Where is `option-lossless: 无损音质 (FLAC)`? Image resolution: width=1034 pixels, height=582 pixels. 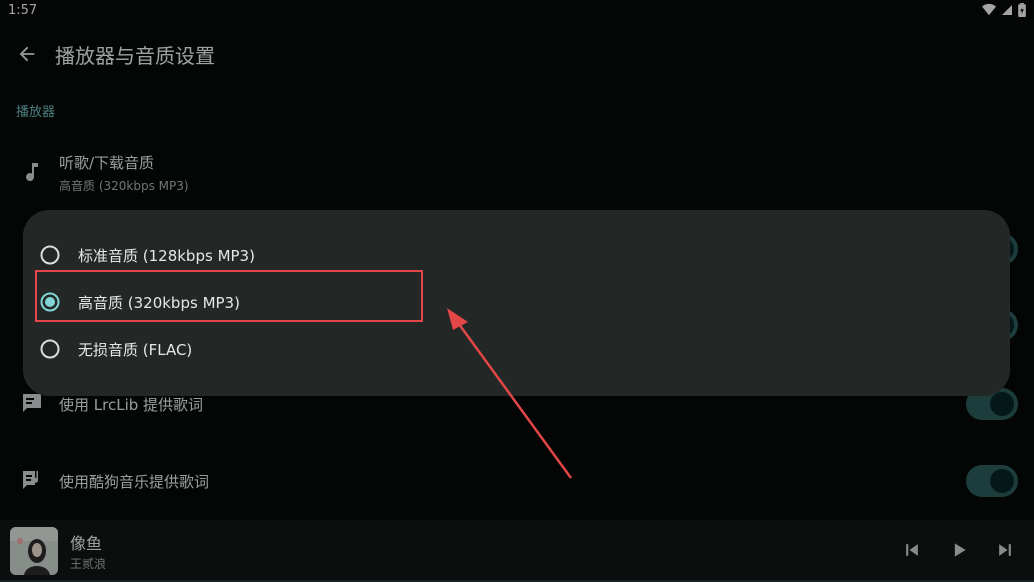 option-lossless: 无损音质 (FLAC) is located at coordinates (516, 349).